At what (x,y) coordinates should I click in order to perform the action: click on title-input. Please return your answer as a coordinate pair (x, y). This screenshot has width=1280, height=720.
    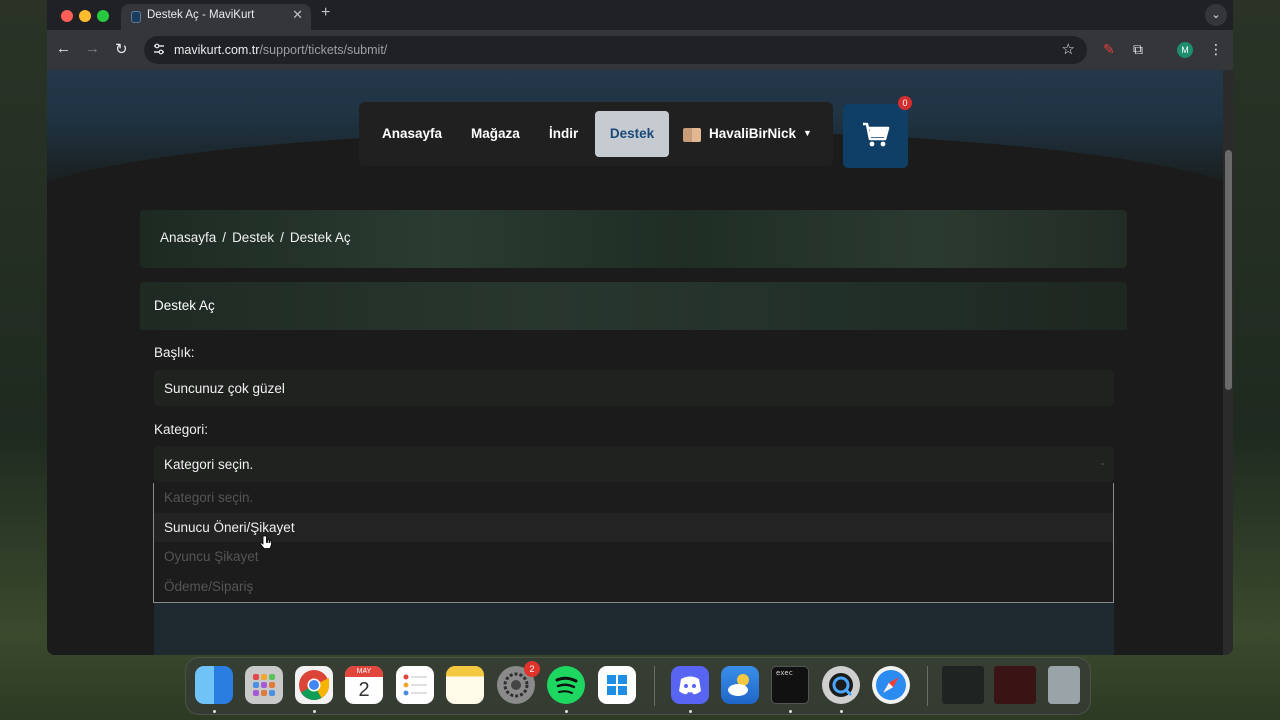
    Looking at the image, I should click on (634, 388).